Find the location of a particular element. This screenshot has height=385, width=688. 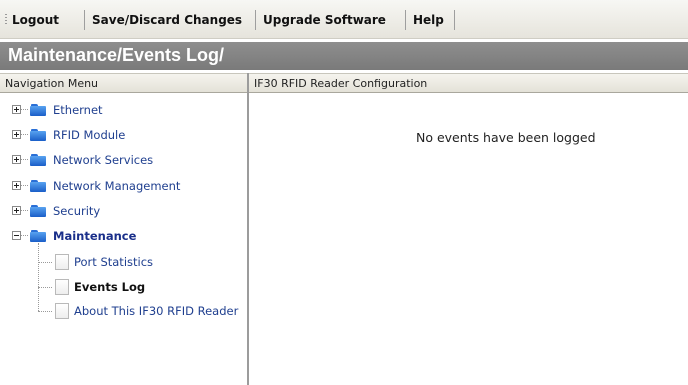

nav-item-network-management: Network Management is located at coordinates (123, 187).